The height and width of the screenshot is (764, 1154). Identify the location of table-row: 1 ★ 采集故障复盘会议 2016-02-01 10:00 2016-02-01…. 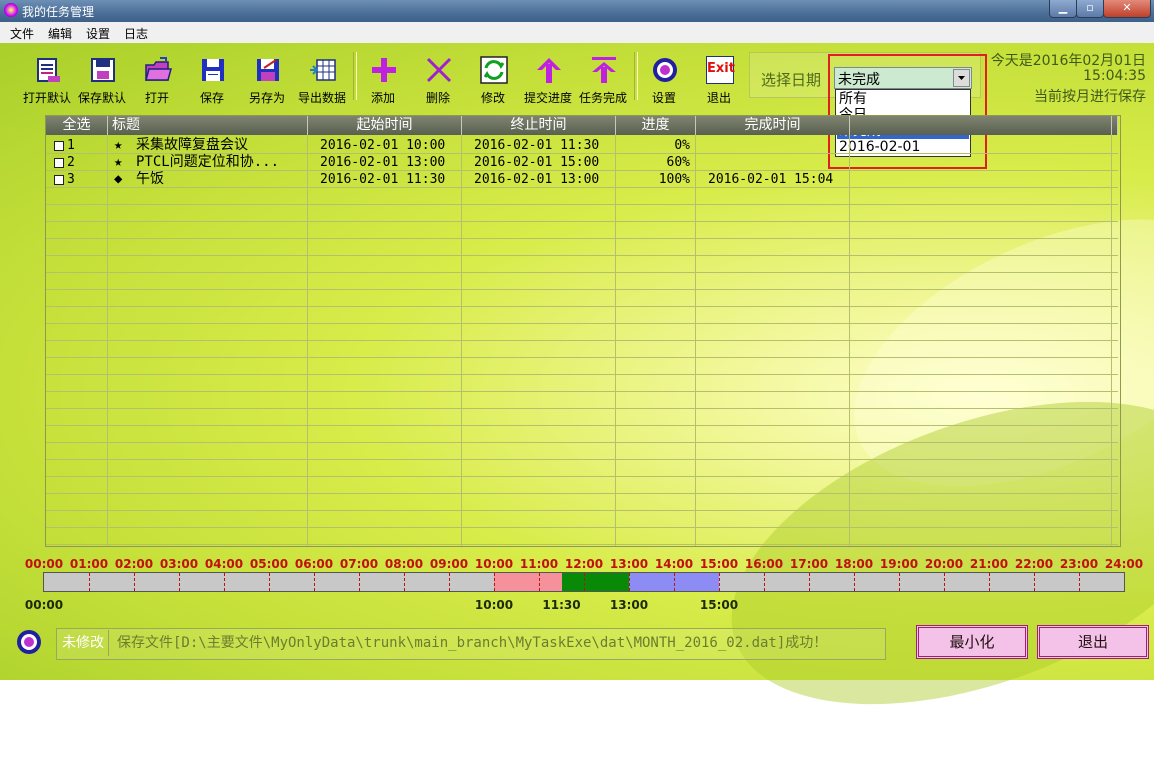
(578, 145).